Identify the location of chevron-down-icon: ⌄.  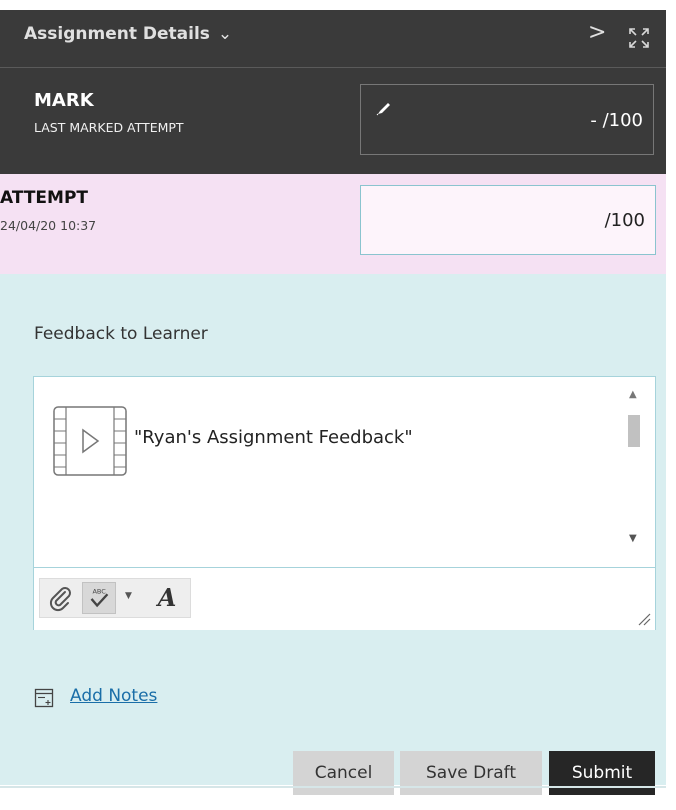
(225, 34).